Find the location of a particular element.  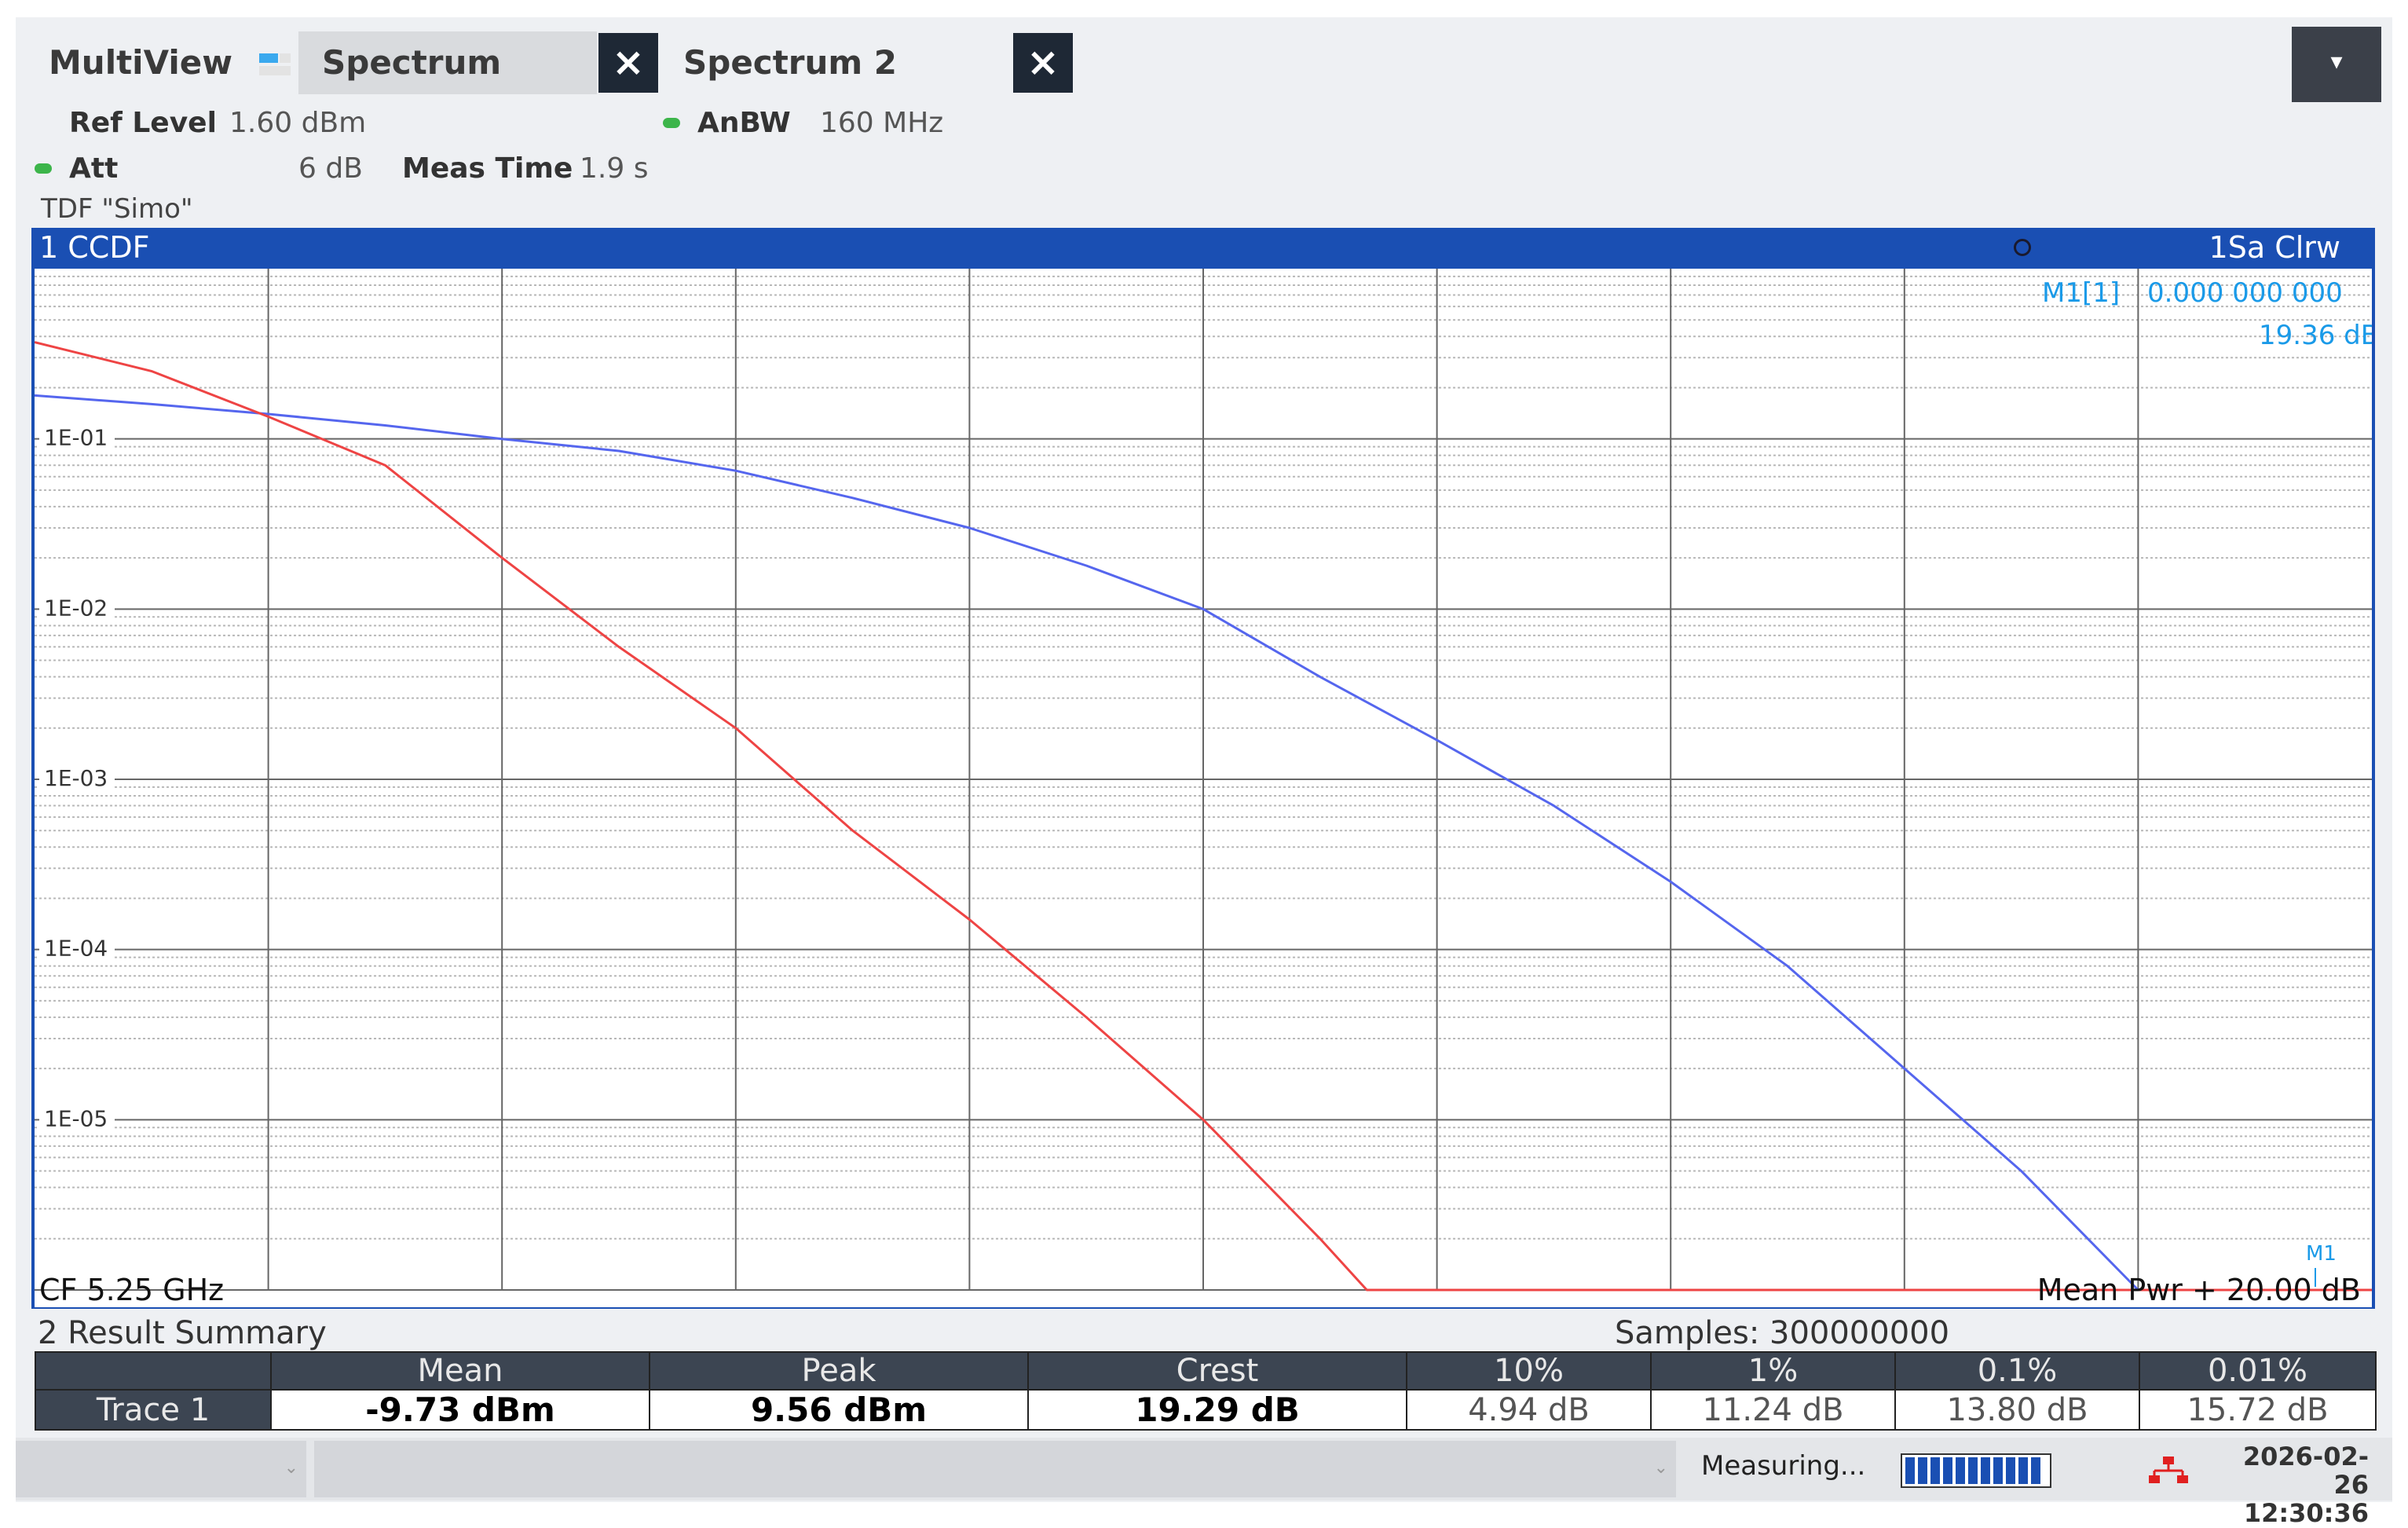

date-time: 2026-02-26 12:30:36 is located at coordinates (2292, 1484).